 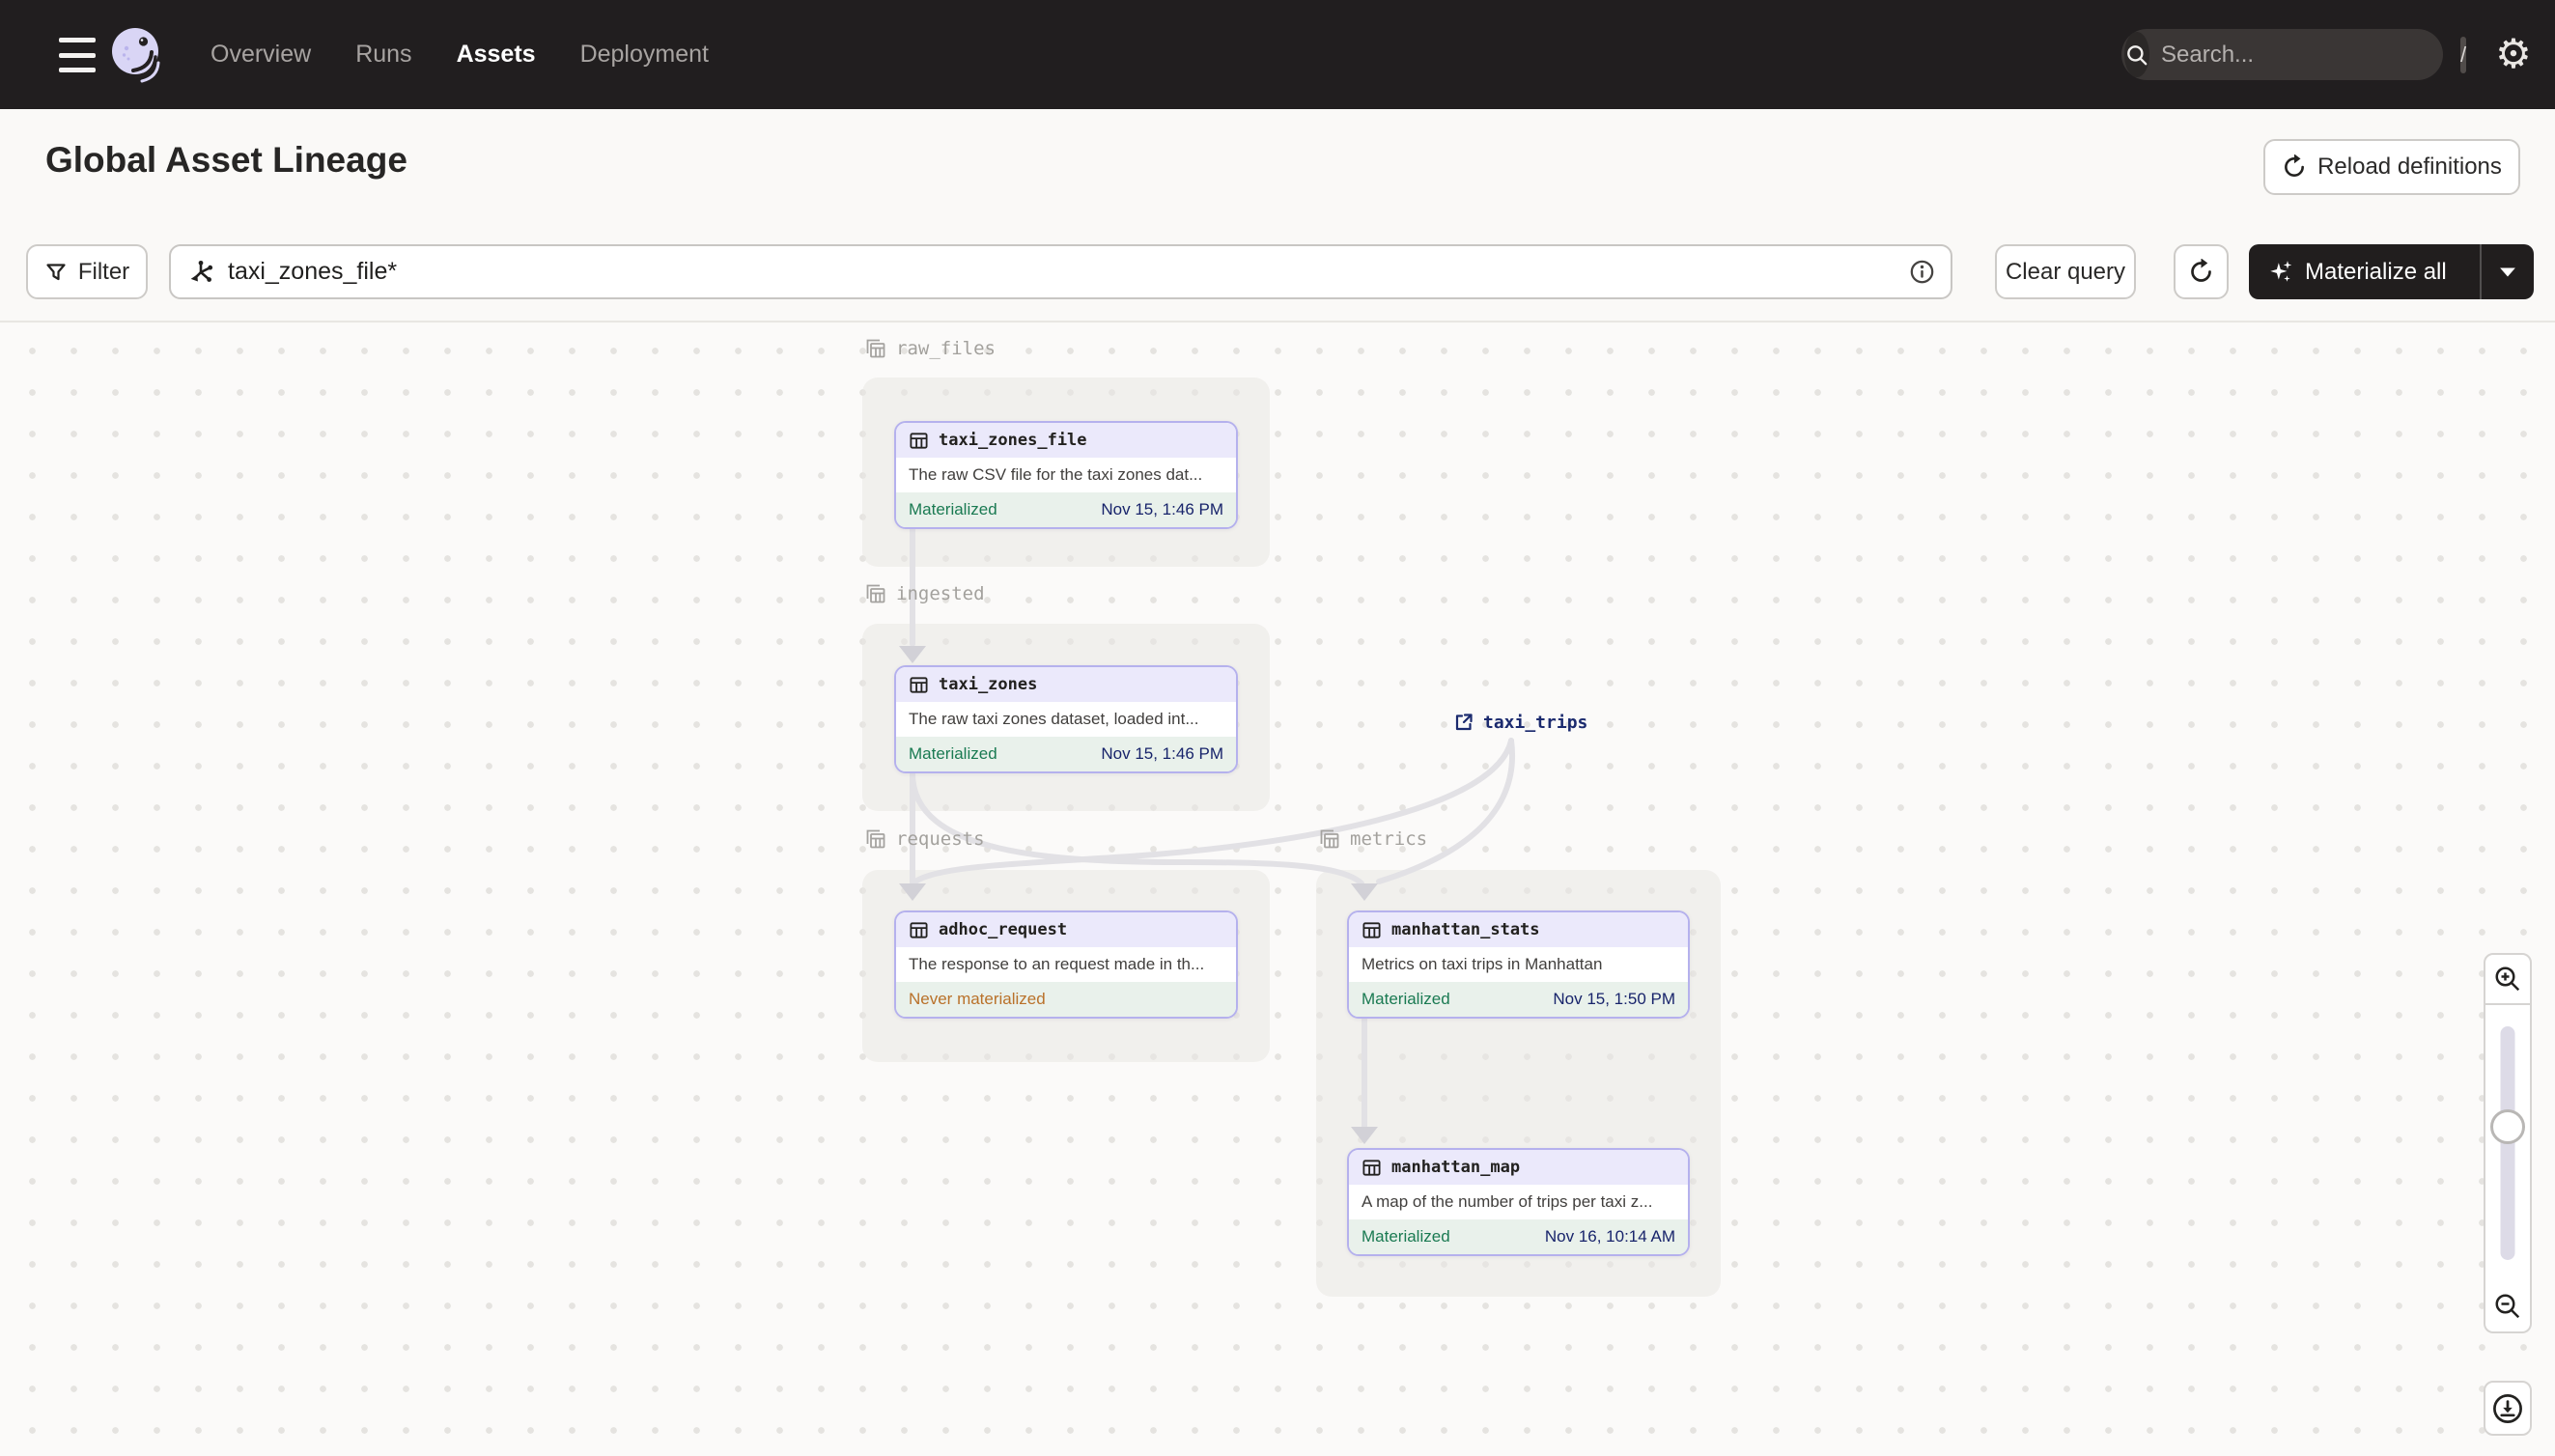 I want to click on asset-name: taxi_zones, so click(x=988, y=685).